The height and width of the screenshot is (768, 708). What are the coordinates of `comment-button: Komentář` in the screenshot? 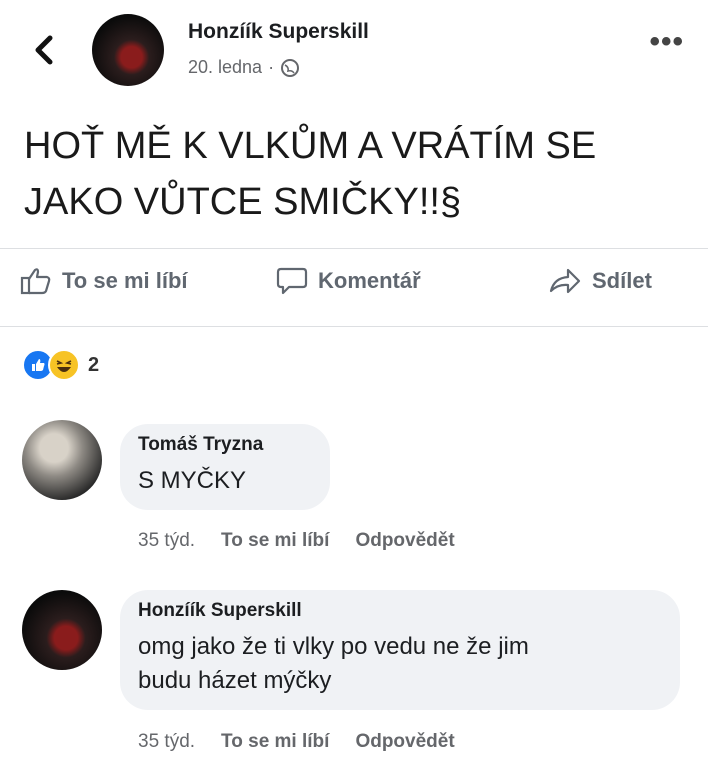 It's located at (348, 281).